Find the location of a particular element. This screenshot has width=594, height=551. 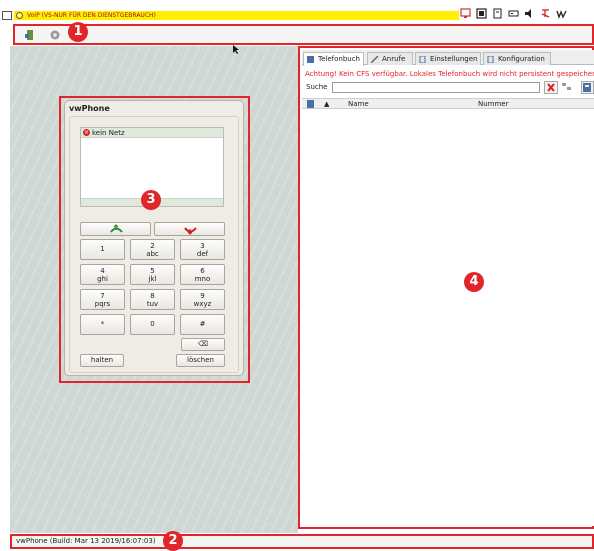

search-input is located at coordinates (436, 87).